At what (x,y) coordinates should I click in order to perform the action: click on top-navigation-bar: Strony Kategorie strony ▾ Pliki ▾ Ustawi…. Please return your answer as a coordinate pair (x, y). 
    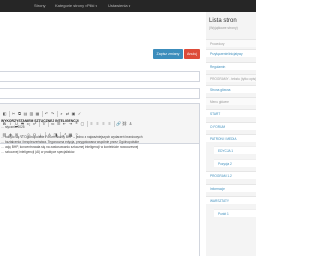
    Looking at the image, I should click on (128, 6).